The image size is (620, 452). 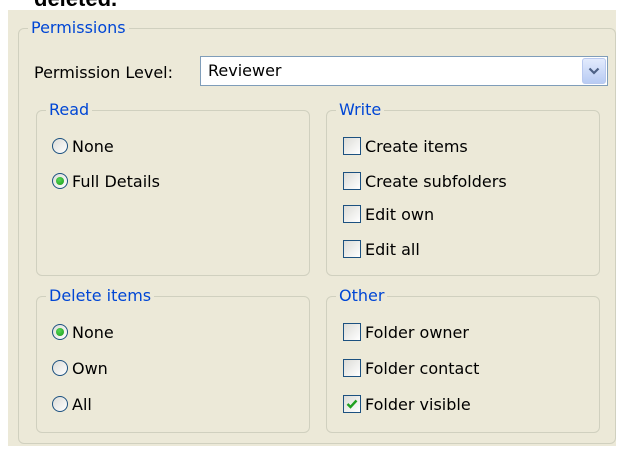 I want to click on option-label: Folder owner, so click(x=417, y=332).